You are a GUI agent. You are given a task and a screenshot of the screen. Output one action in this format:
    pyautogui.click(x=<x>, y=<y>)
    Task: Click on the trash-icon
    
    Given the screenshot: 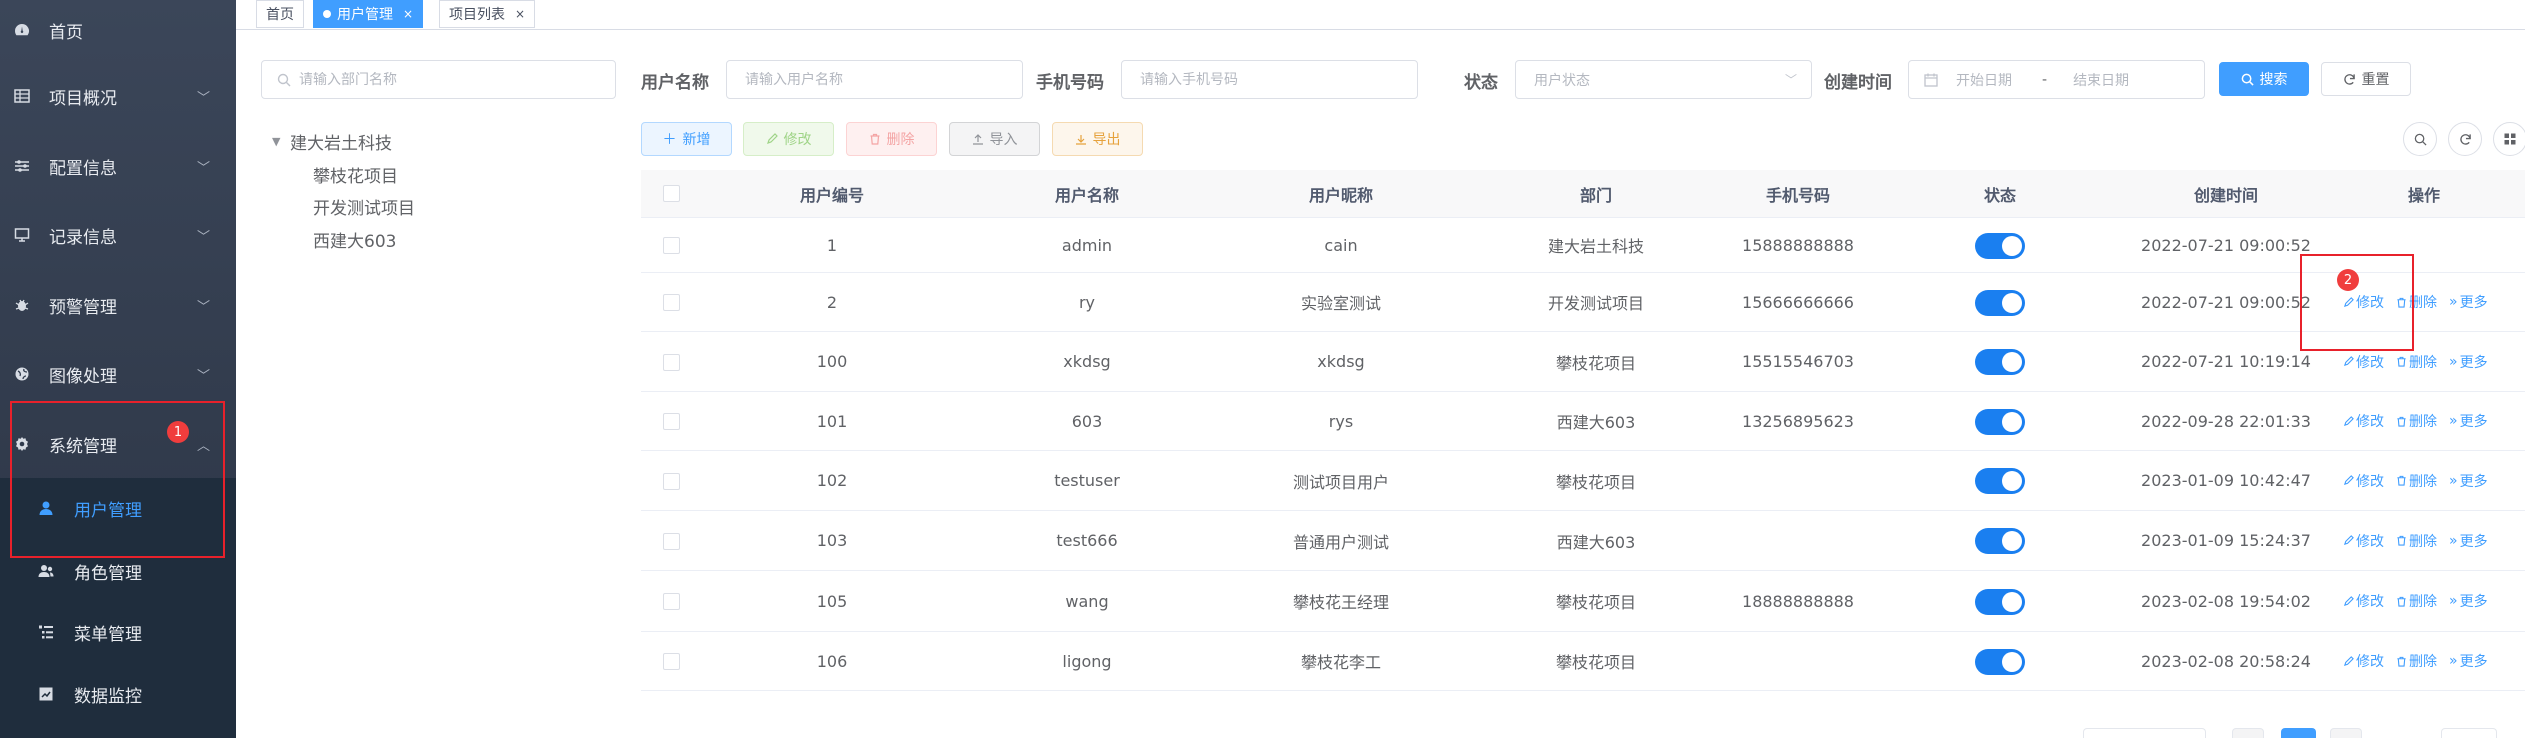 What is the action you would take?
    pyautogui.click(x=2401, y=480)
    